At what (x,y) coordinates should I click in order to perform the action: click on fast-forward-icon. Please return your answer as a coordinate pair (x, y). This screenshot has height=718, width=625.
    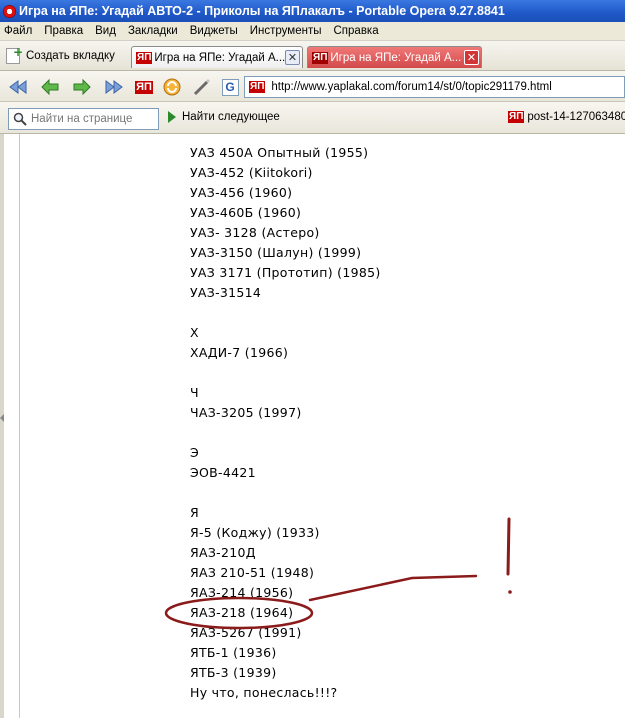
    Looking at the image, I should click on (114, 87).